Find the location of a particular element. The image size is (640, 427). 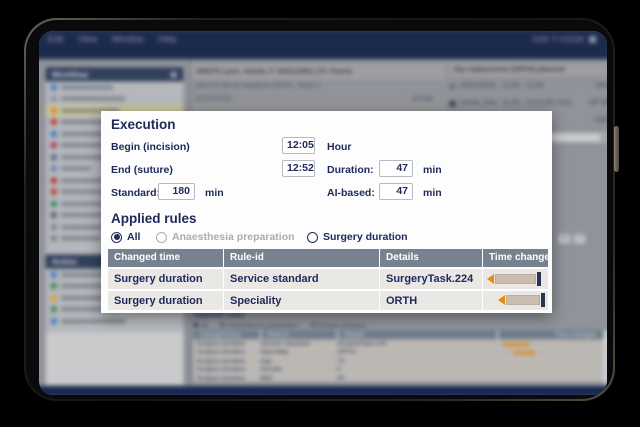

patient-subline: 000123 Me for inpatient ORTH - Ward 1 is located at coordinates (258, 86).